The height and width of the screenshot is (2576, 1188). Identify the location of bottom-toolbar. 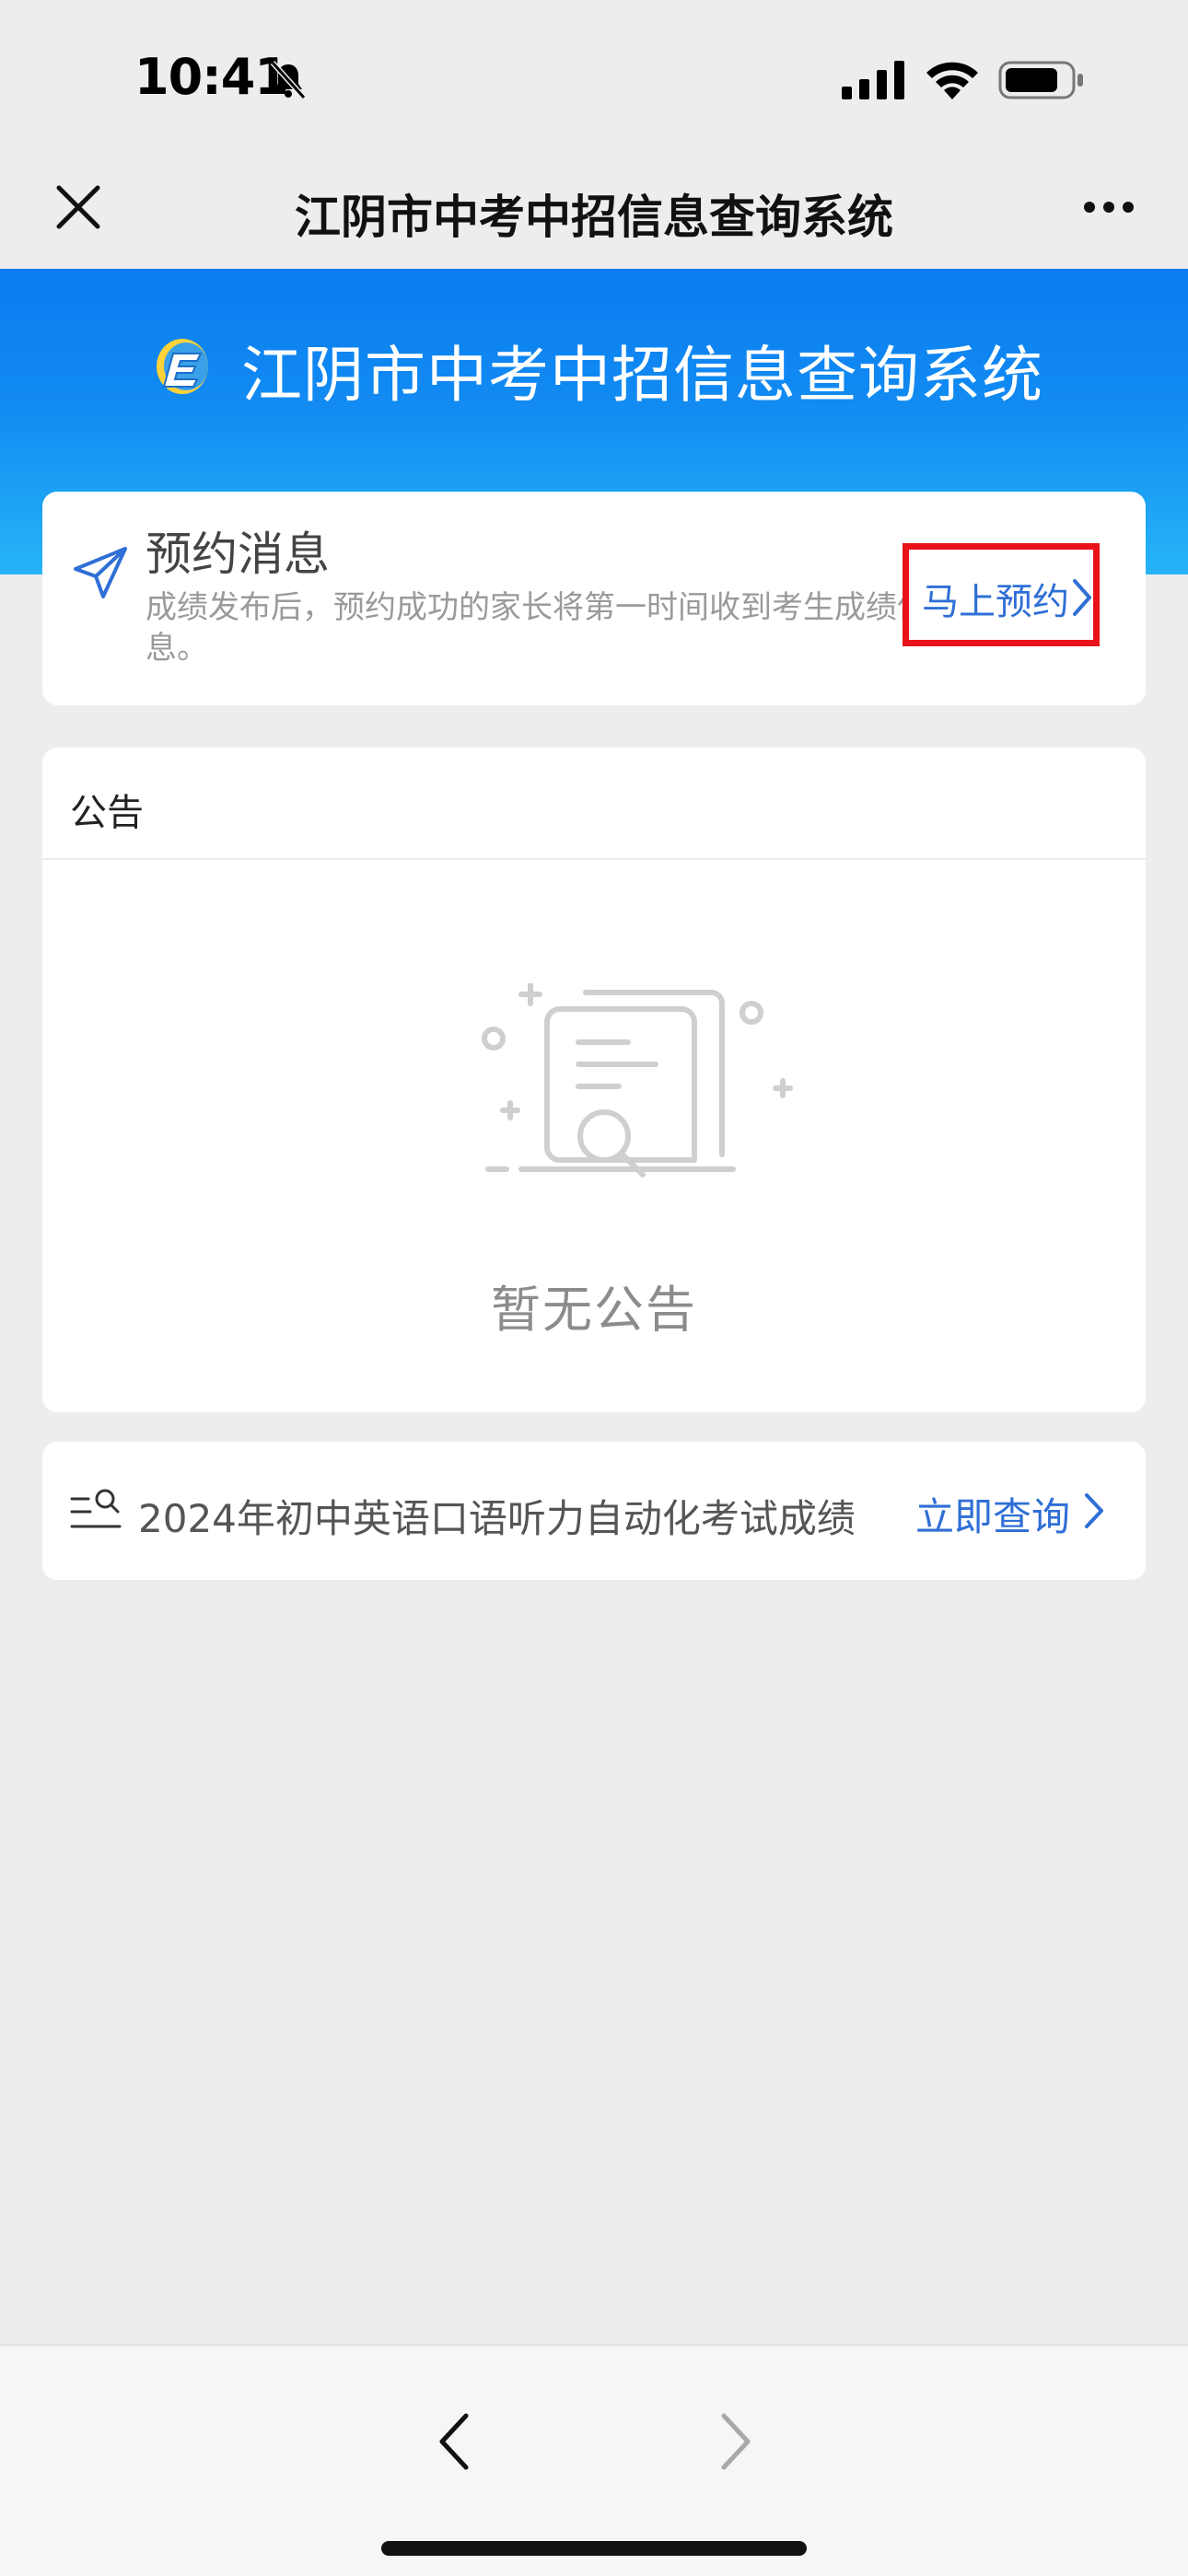
(594, 2460).